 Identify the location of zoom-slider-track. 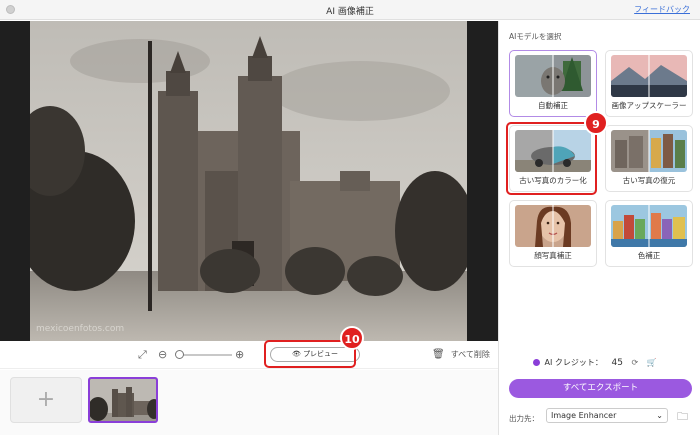
(206, 355).